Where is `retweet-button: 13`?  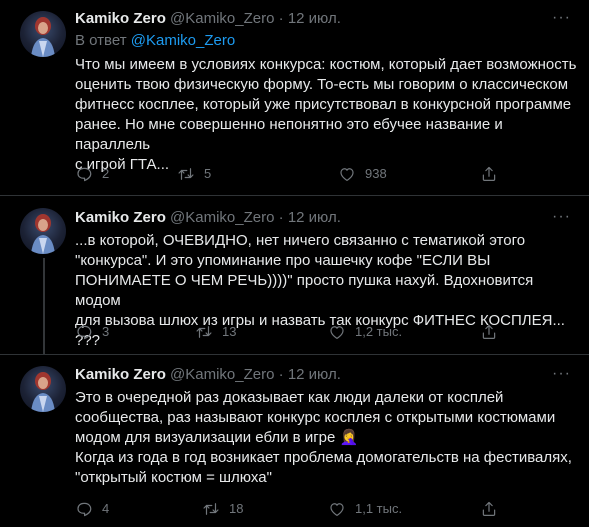 retweet-button: 13 is located at coordinates (215, 332).